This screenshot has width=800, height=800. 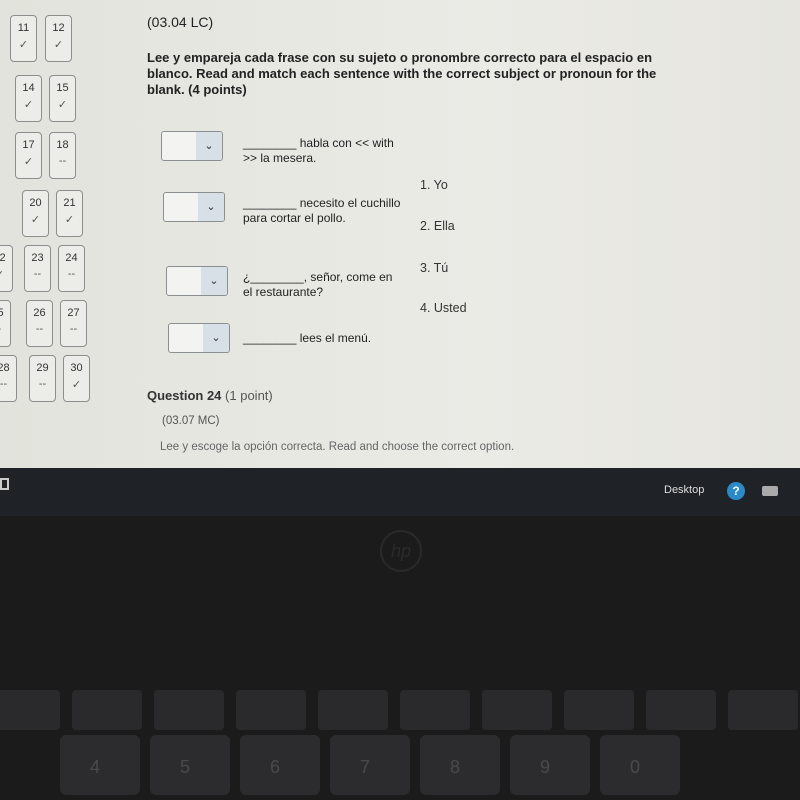 I want to click on question-number: 15, so click(x=62, y=88).